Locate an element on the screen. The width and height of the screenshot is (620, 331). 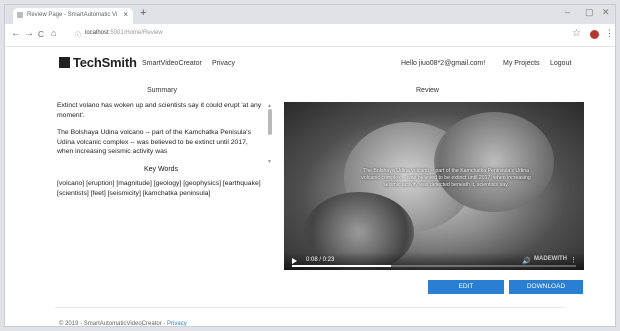
close-window-icon: ✕ is located at coordinates (606, 12).